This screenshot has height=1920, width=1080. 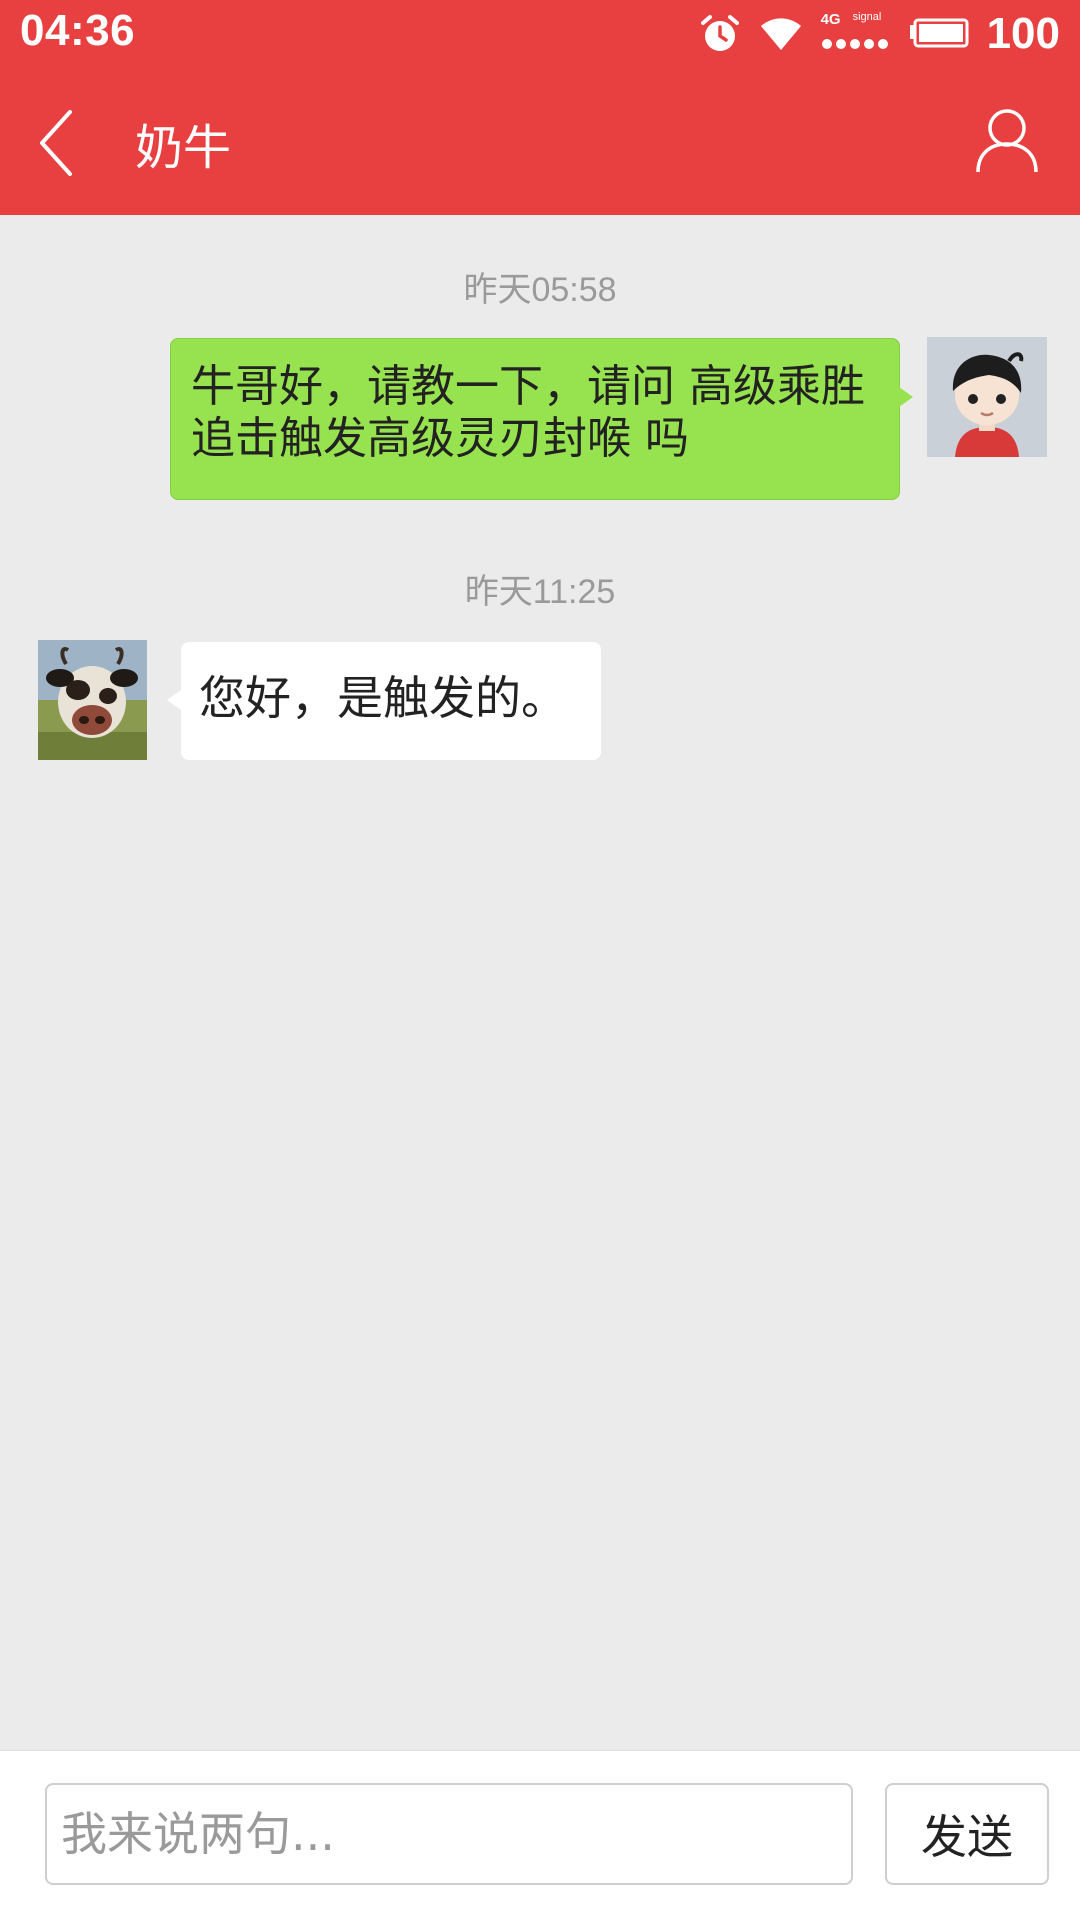 I want to click on chevron-left-icon, so click(x=56, y=143).